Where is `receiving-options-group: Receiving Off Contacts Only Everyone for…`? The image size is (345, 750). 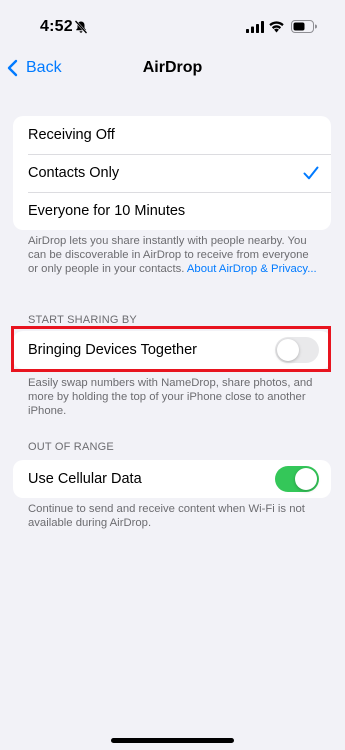
receiving-options-group: Receiving Off Contacts Only Everyone for… is located at coordinates (172, 173).